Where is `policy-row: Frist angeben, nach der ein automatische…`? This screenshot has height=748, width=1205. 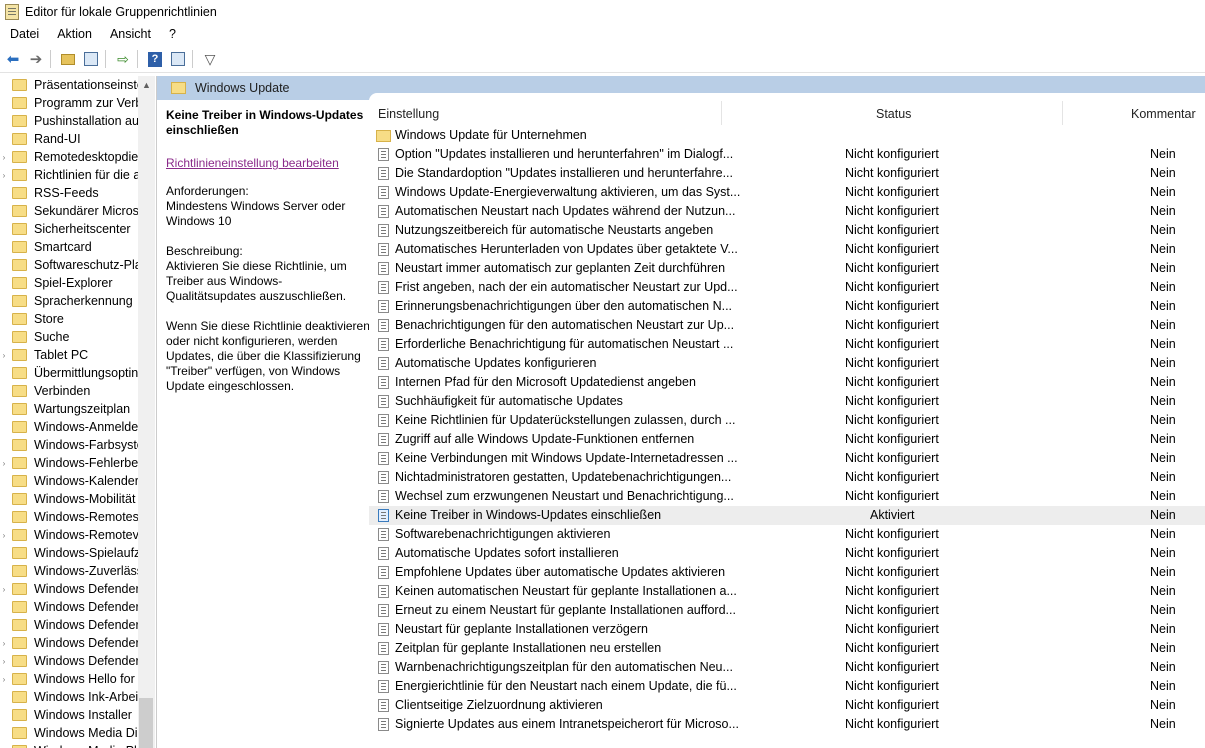 policy-row: Frist angeben, nach der ein automatische… is located at coordinates (787, 287).